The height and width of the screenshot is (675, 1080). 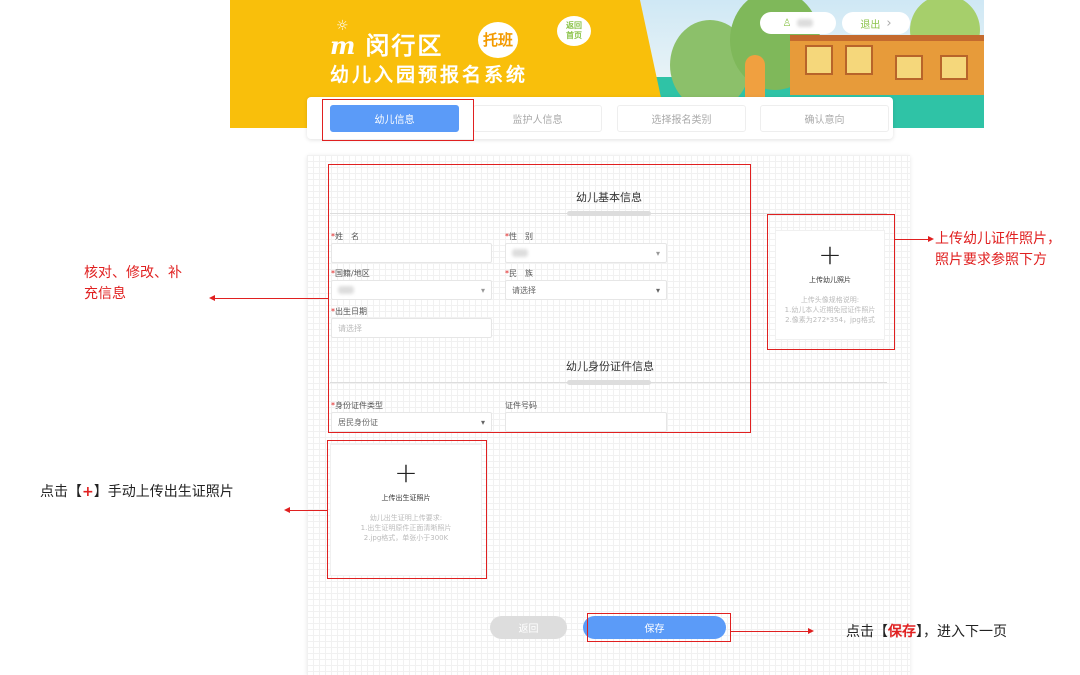 I want to click on district-title: 闵行区, so click(x=404, y=46).